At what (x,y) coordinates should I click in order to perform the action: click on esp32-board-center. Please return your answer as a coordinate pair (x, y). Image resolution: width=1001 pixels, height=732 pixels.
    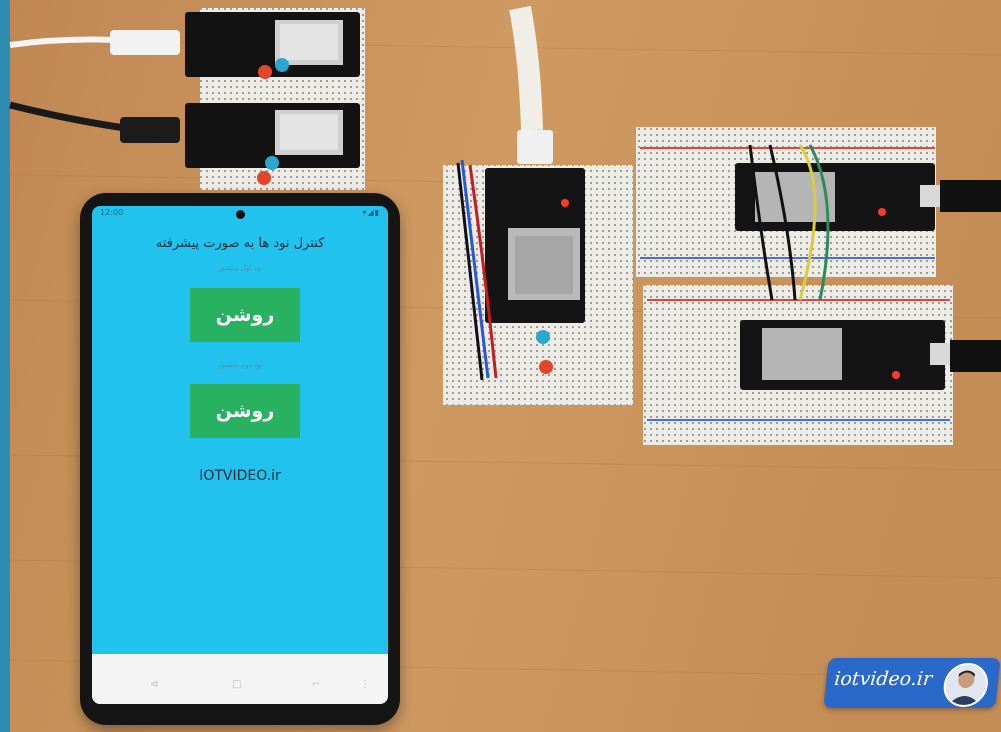
    Looking at the image, I should click on (535, 245).